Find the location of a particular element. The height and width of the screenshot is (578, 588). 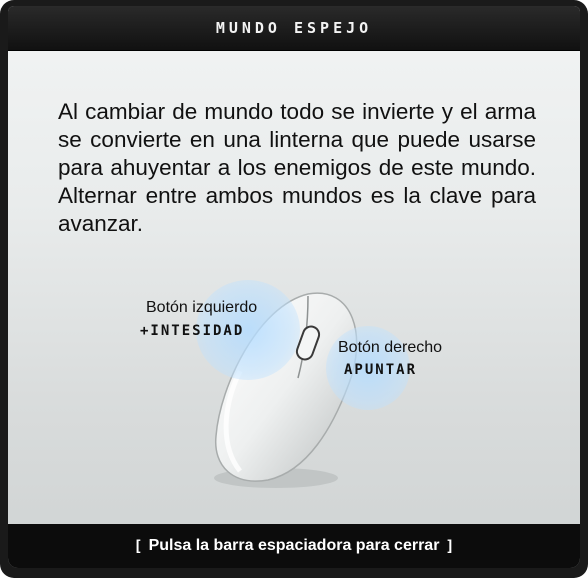

left-button-label: Botón izquierdo is located at coordinates (202, 307).